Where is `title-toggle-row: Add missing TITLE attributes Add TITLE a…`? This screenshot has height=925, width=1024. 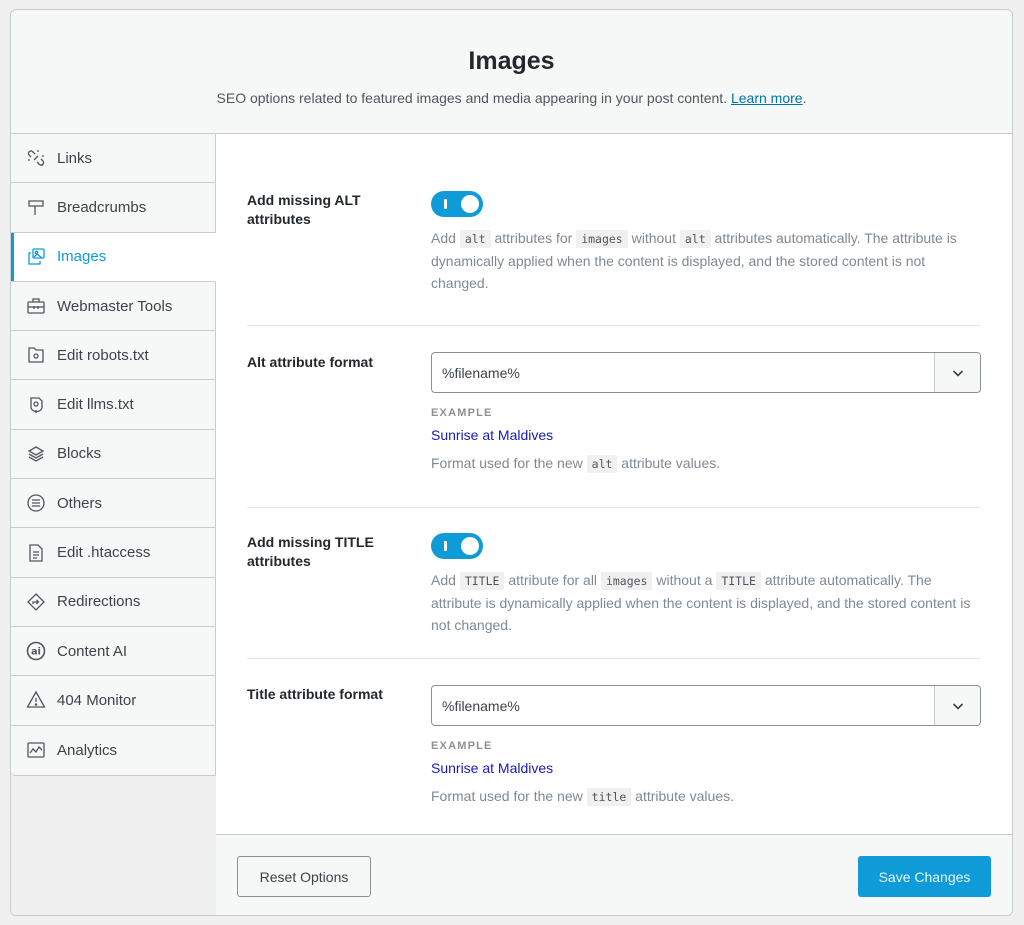 title-toggle-row: Add missing TITLE attributes Add TITLE a… is located at coordinates (613, 583).